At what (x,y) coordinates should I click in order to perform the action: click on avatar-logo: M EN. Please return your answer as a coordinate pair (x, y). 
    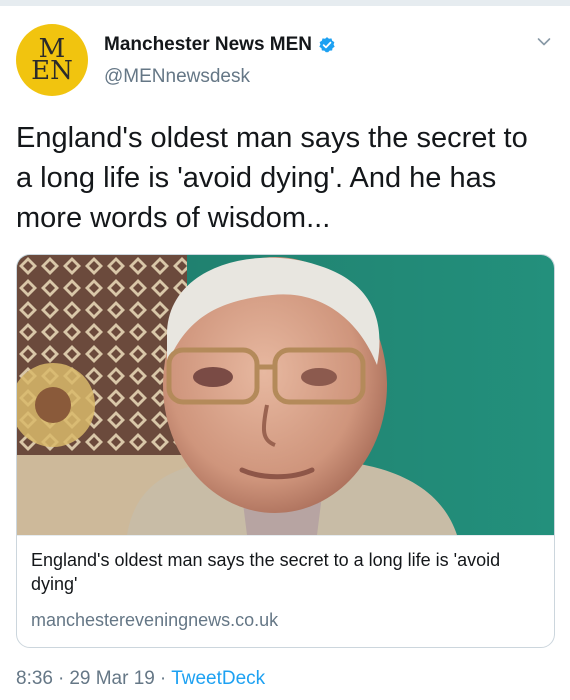
    Looking at the image, I should click on (52, 61).